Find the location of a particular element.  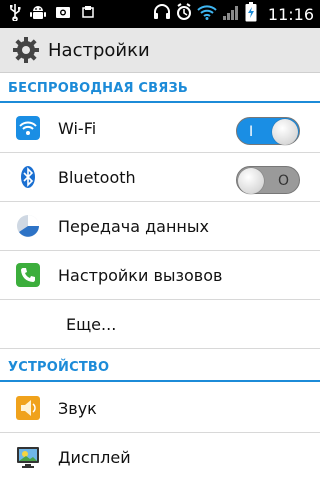

section-header-device: УСТРОЙСТВО is located at coordinates (160, 367).